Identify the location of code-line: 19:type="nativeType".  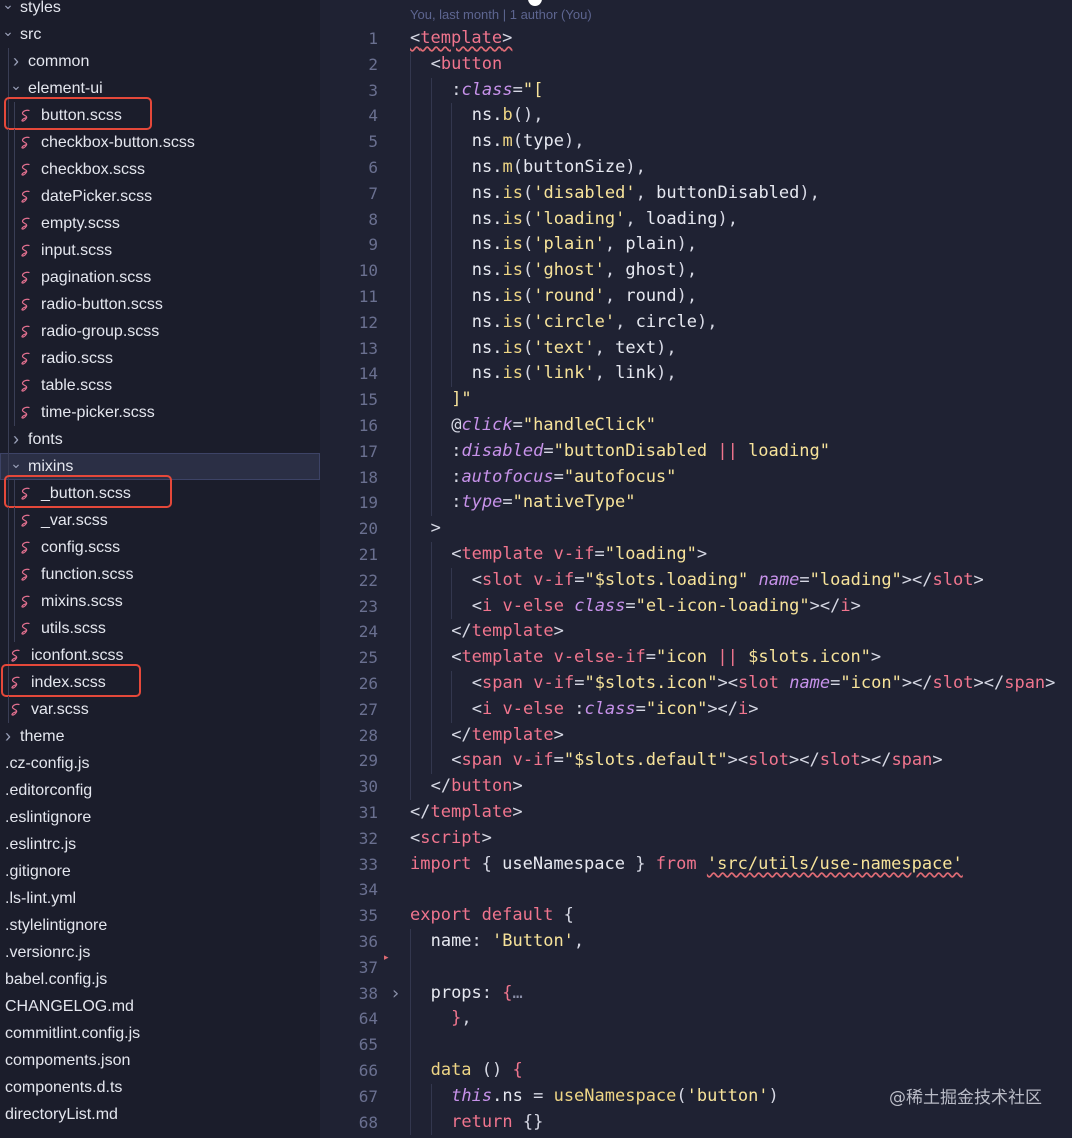
(696, 503).